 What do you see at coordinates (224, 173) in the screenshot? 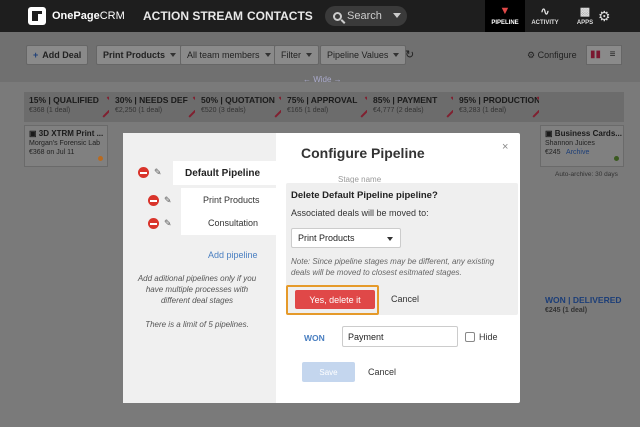
I see `pipeline-item-default: Default Pipeline` at bounding box center [224, 173].